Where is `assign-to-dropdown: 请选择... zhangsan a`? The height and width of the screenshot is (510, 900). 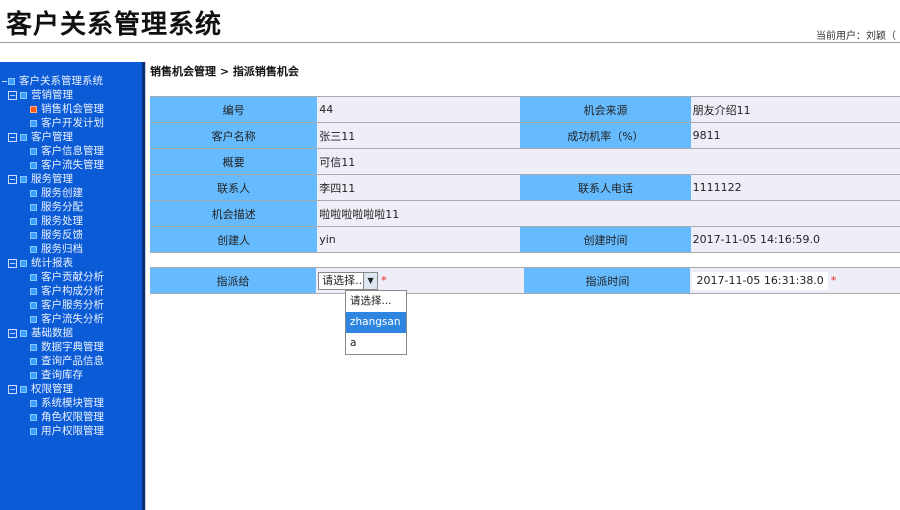 assign-to-dropdown: 请选择... zhangsan a is located at coordinates (376, 322).